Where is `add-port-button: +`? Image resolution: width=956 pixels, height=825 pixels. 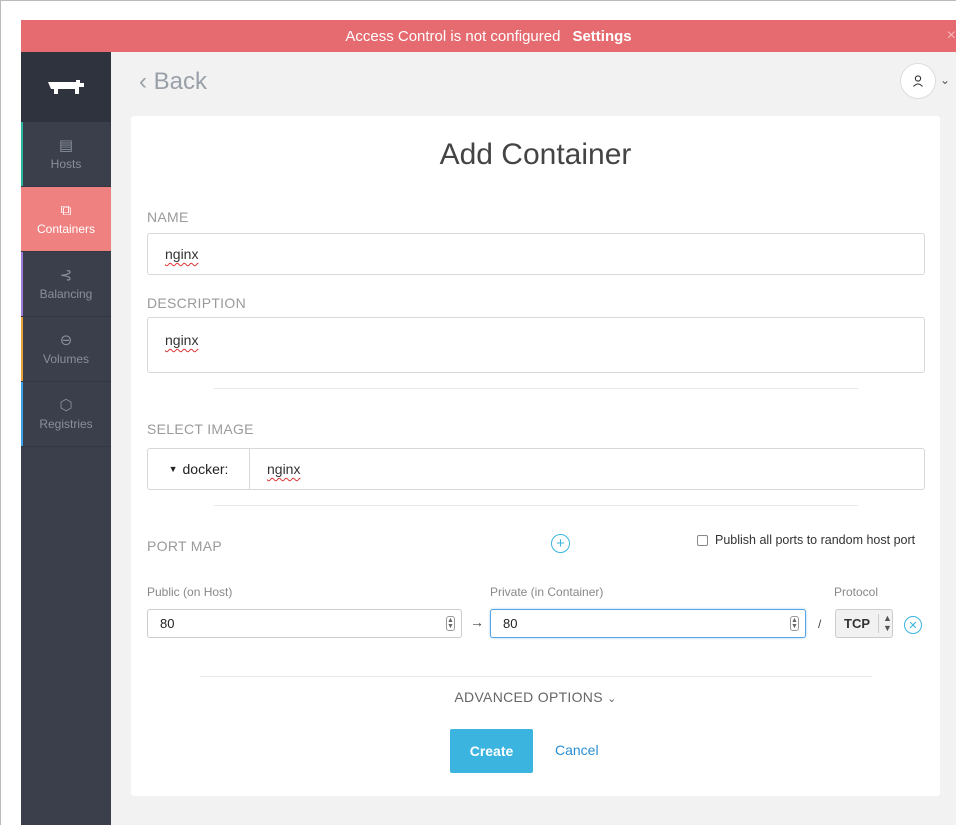 add-port-button: + is located at coordinates (560, 543).